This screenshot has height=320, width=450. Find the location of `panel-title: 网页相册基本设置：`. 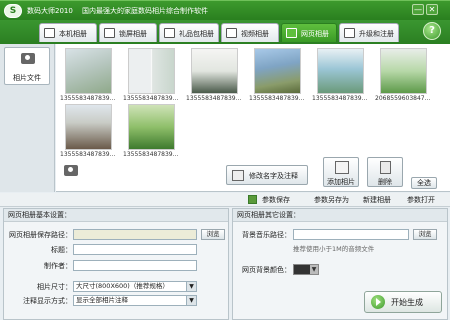

panel-title: 网页相册基本设置： is located at coordinates (116, 215).